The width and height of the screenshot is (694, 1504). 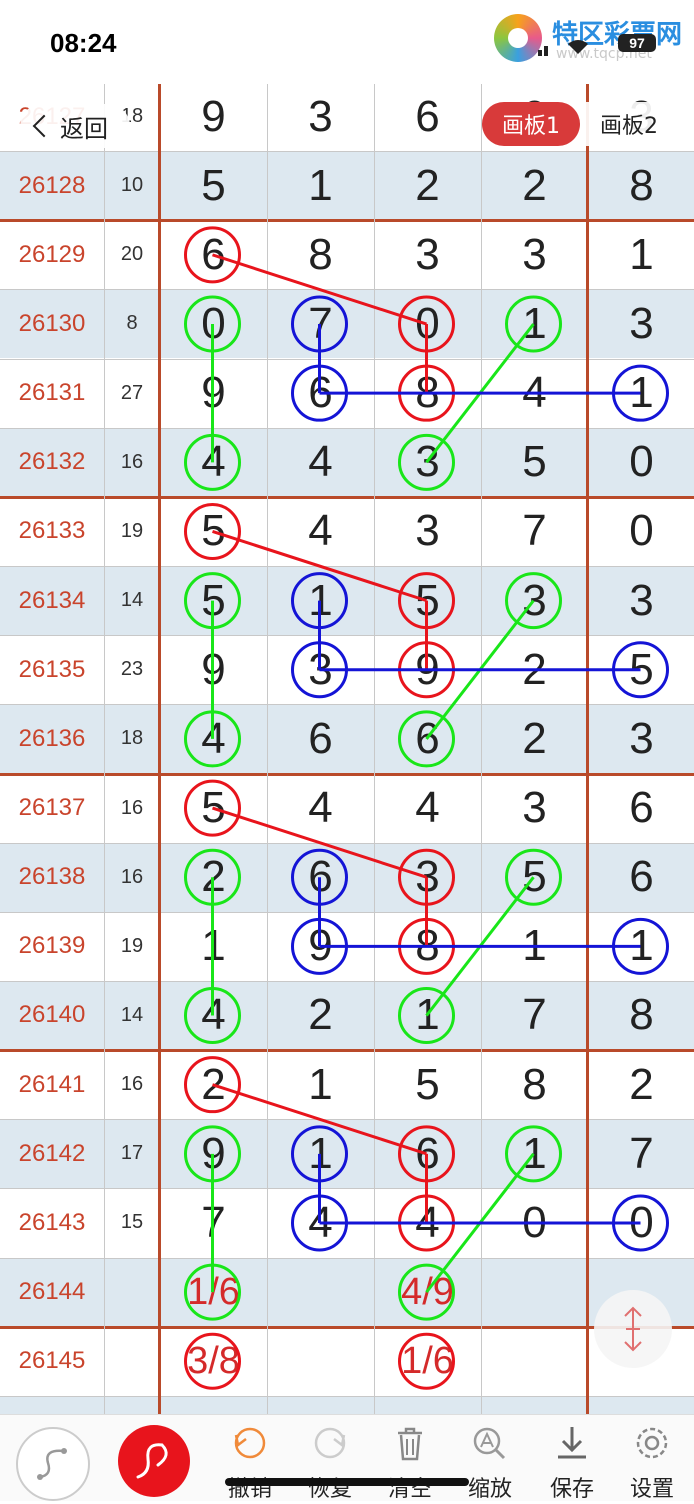 I want to click on signal-wifi-icon, so click(x=563, y=48).